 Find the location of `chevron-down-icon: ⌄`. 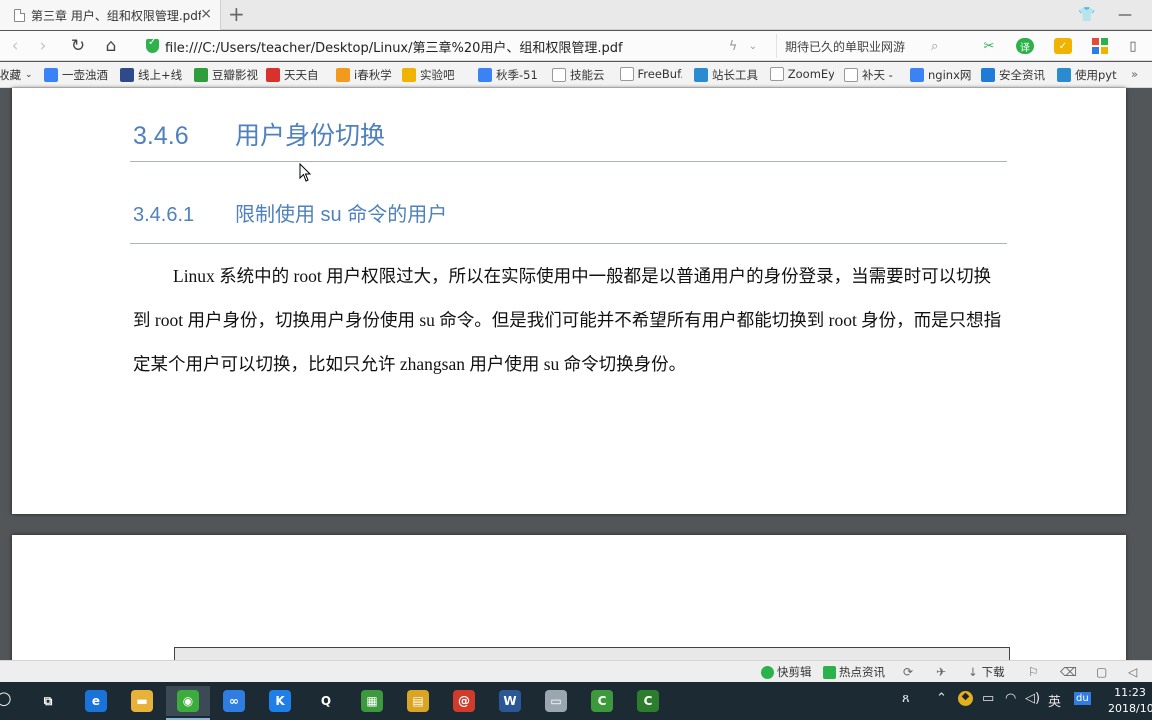

chevron-down-icon: ⌄ is located at coordinates (753, 46).